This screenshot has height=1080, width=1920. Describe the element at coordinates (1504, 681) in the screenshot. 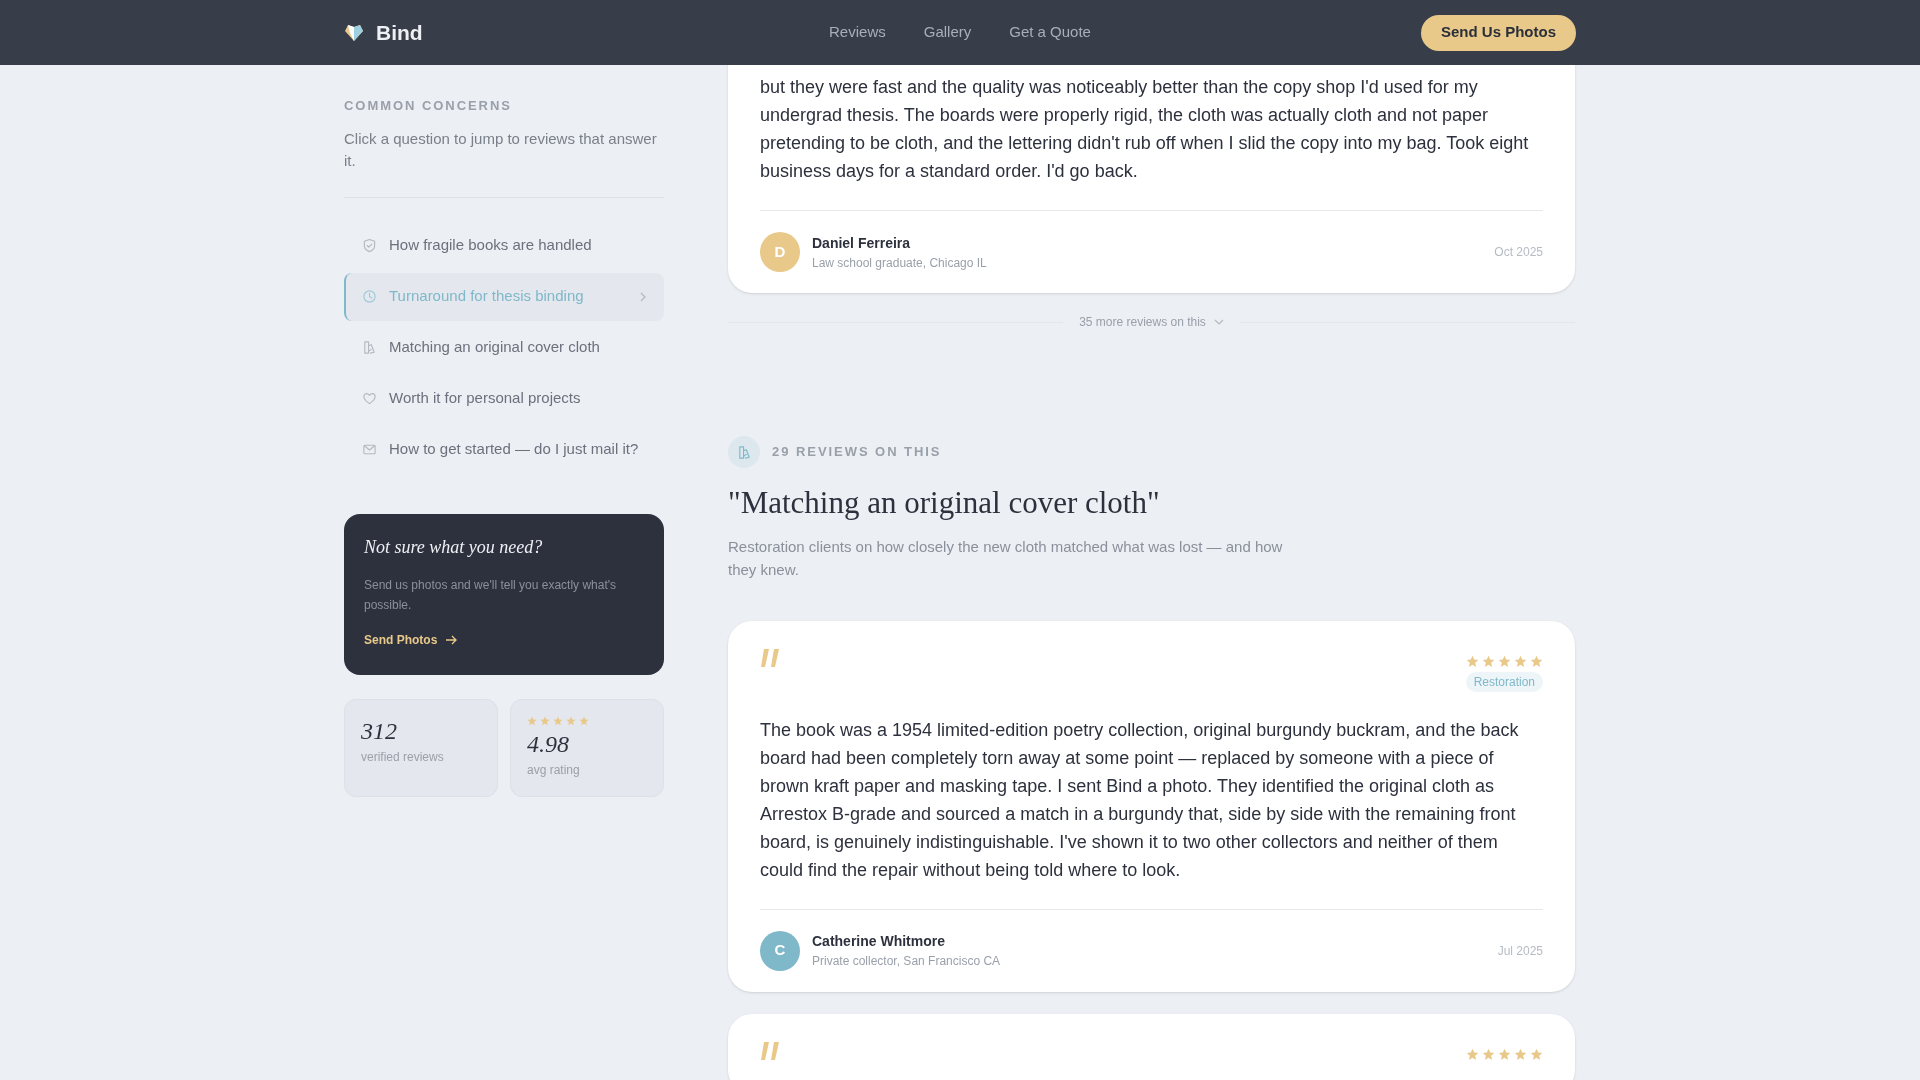

I see `category-tag: Restoration` at that location.